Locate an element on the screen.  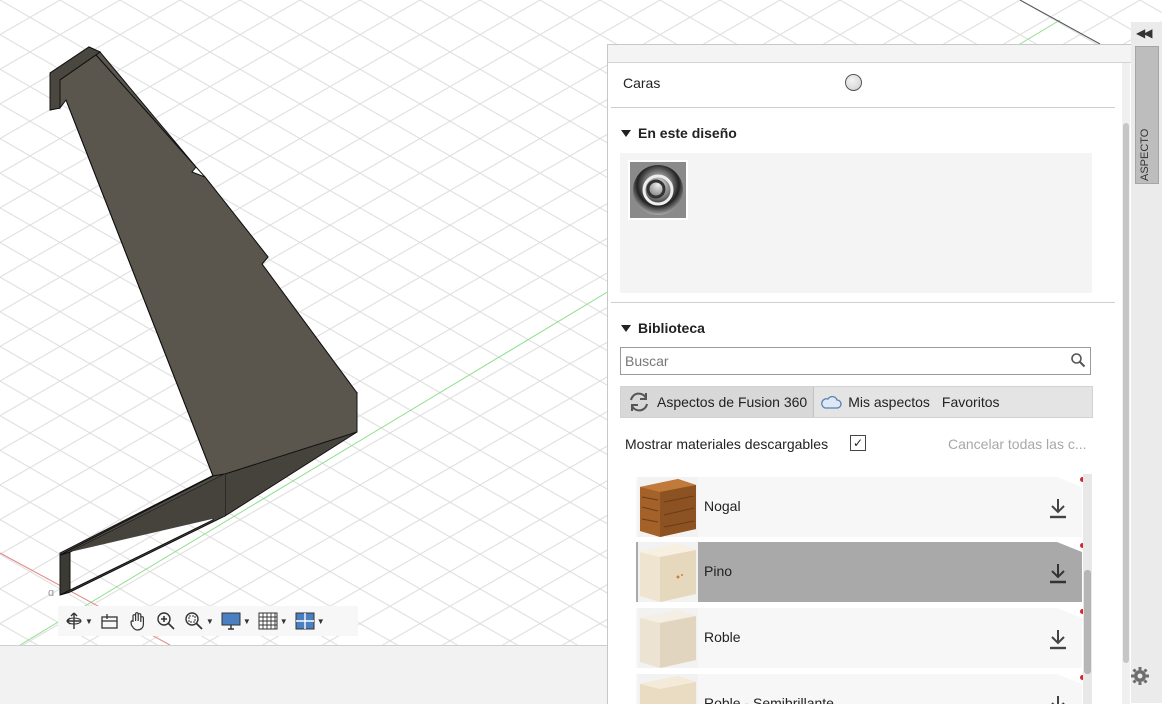
design-appearance-thumbnail is located at coordinates (658, 190).